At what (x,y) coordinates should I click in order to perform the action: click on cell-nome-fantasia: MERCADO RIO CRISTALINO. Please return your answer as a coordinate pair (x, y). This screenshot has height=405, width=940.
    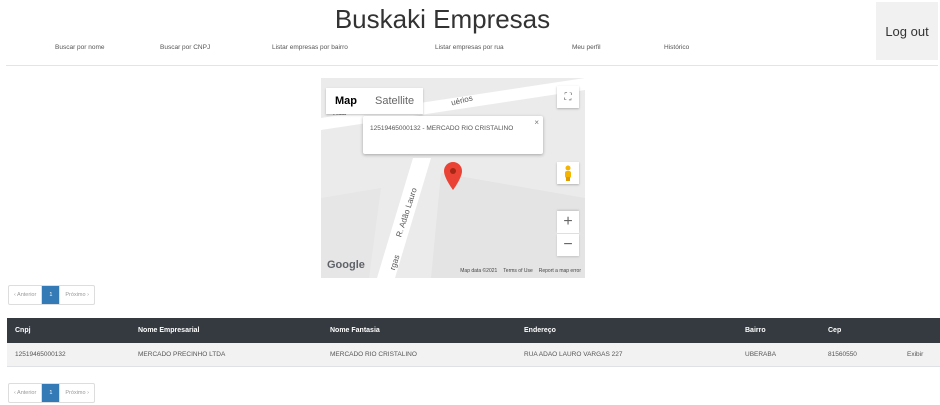
    Looking at the image, I should click on (373, 354).